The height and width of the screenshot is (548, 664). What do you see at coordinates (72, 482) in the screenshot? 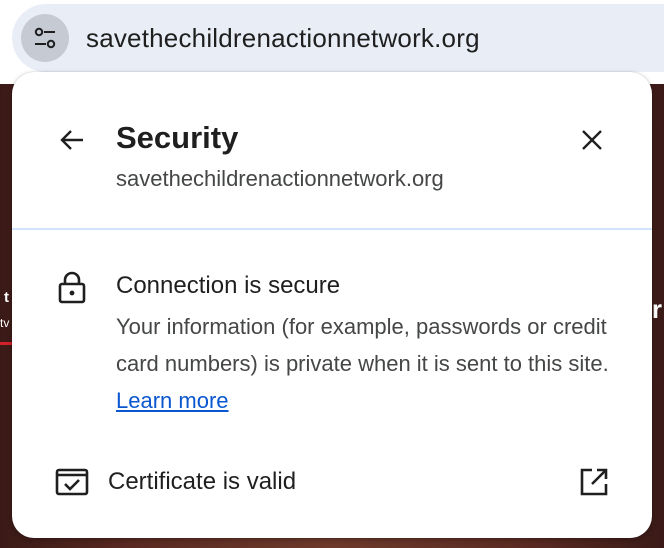
I see `certificate-icon` at bounding box center [72, 482].